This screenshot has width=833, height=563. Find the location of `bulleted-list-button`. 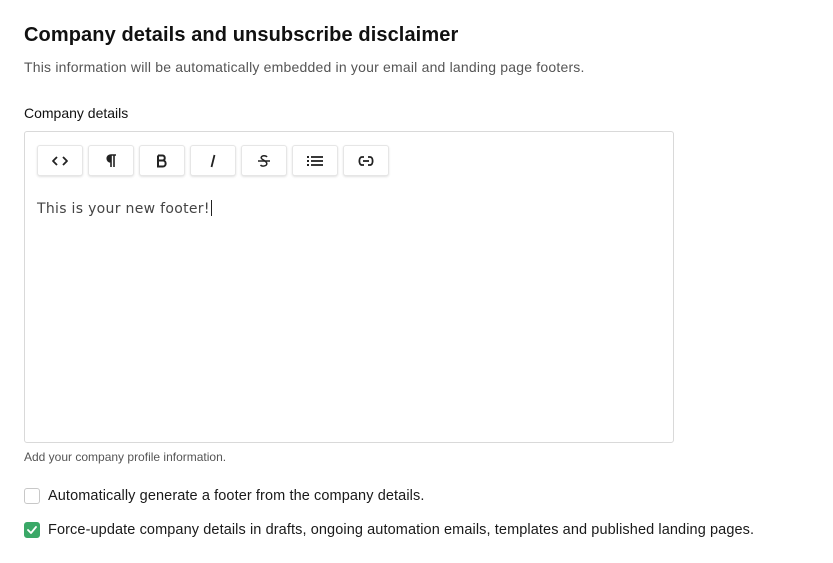

bulleted-list-button is located at coordinates (315, 160).